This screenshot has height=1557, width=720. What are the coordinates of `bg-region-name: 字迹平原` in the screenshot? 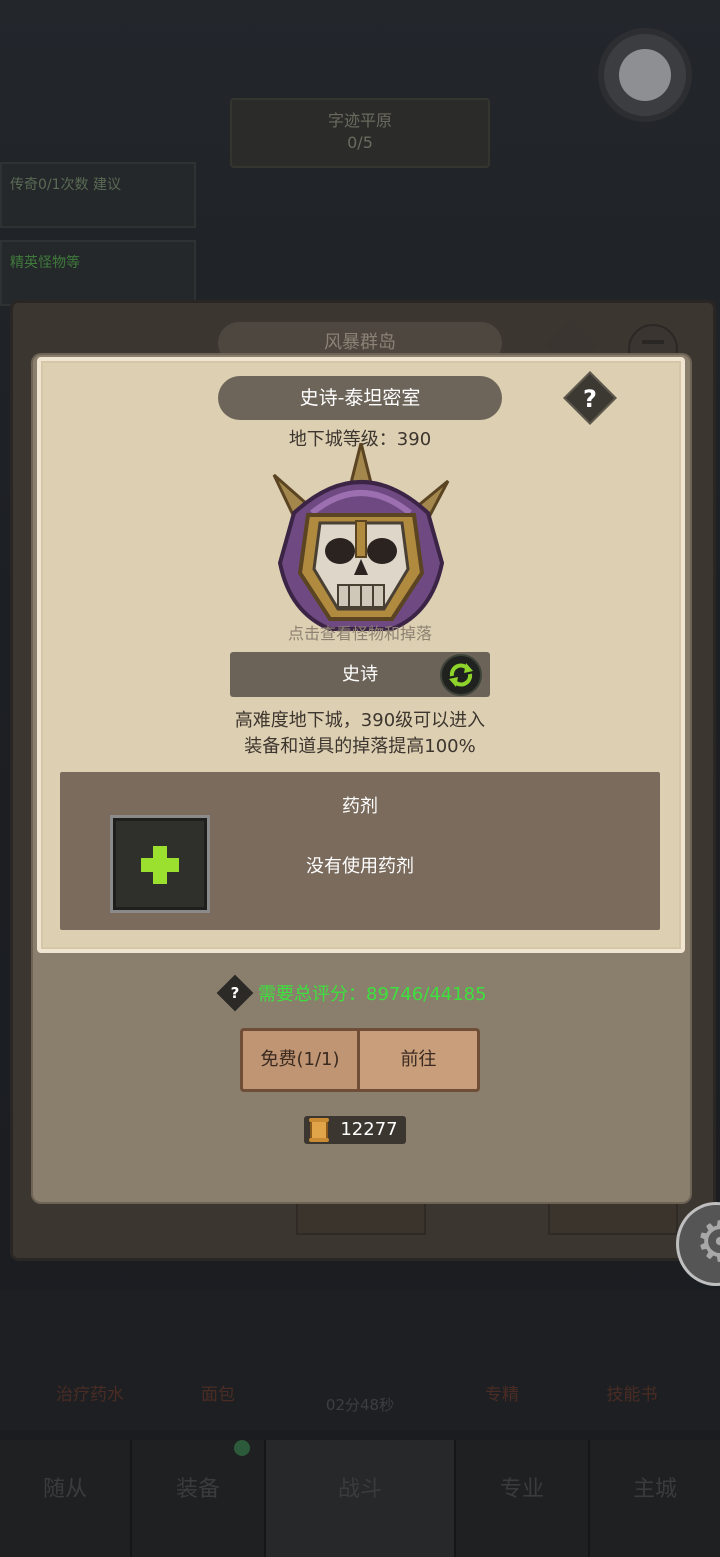 It's located at (359, 120).